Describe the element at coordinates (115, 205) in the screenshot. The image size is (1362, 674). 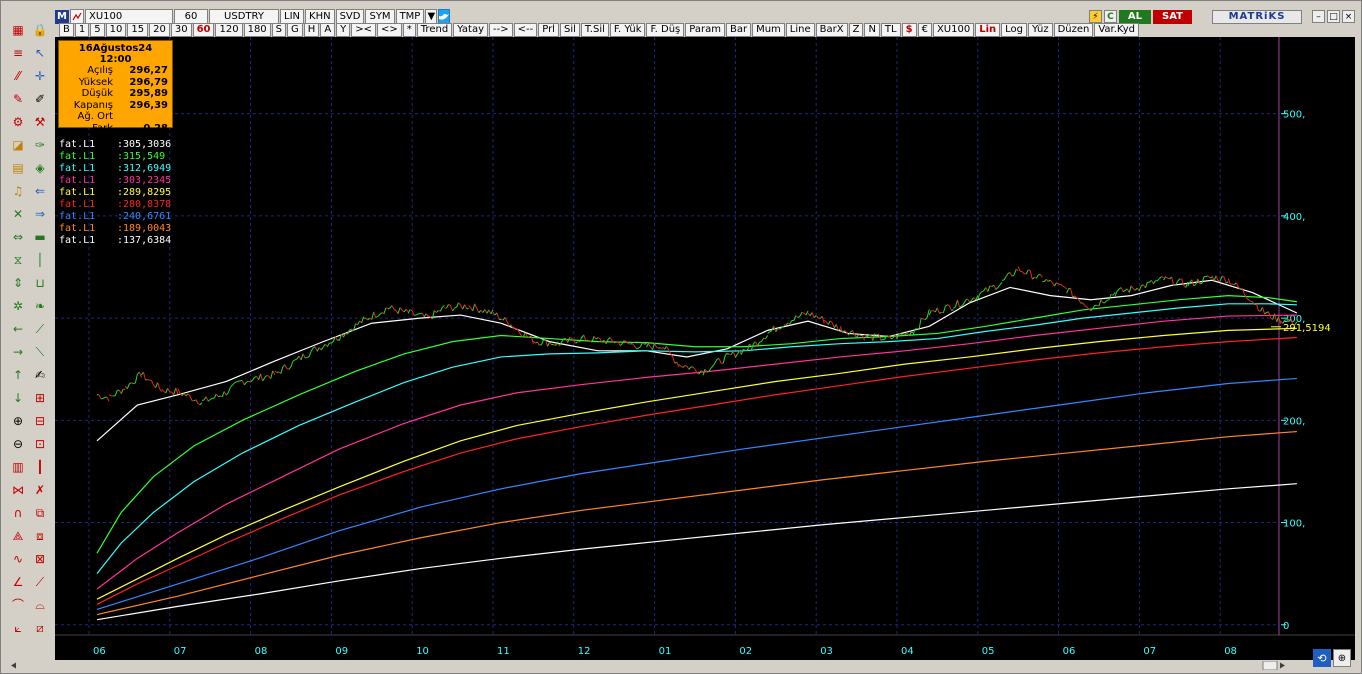
I see `legend-row: fat.L1:280,8378` at that location.